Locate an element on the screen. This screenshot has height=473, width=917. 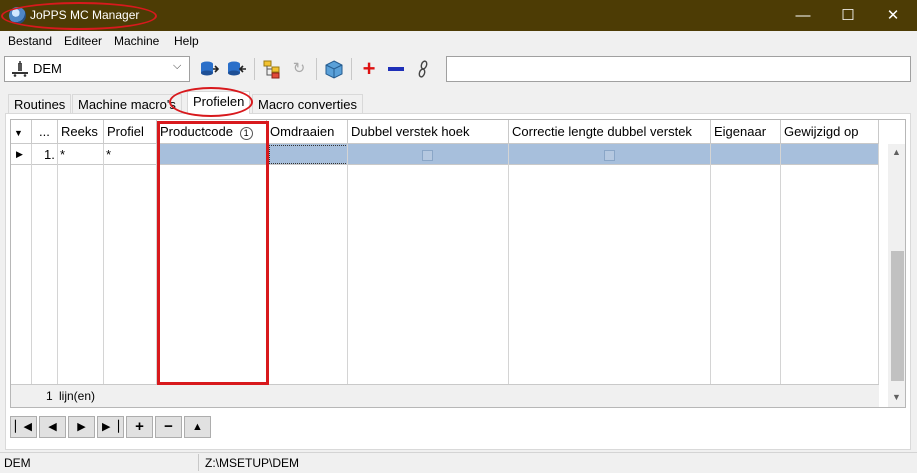
prev-icon: ◀ is located at coordinates (52, 427).